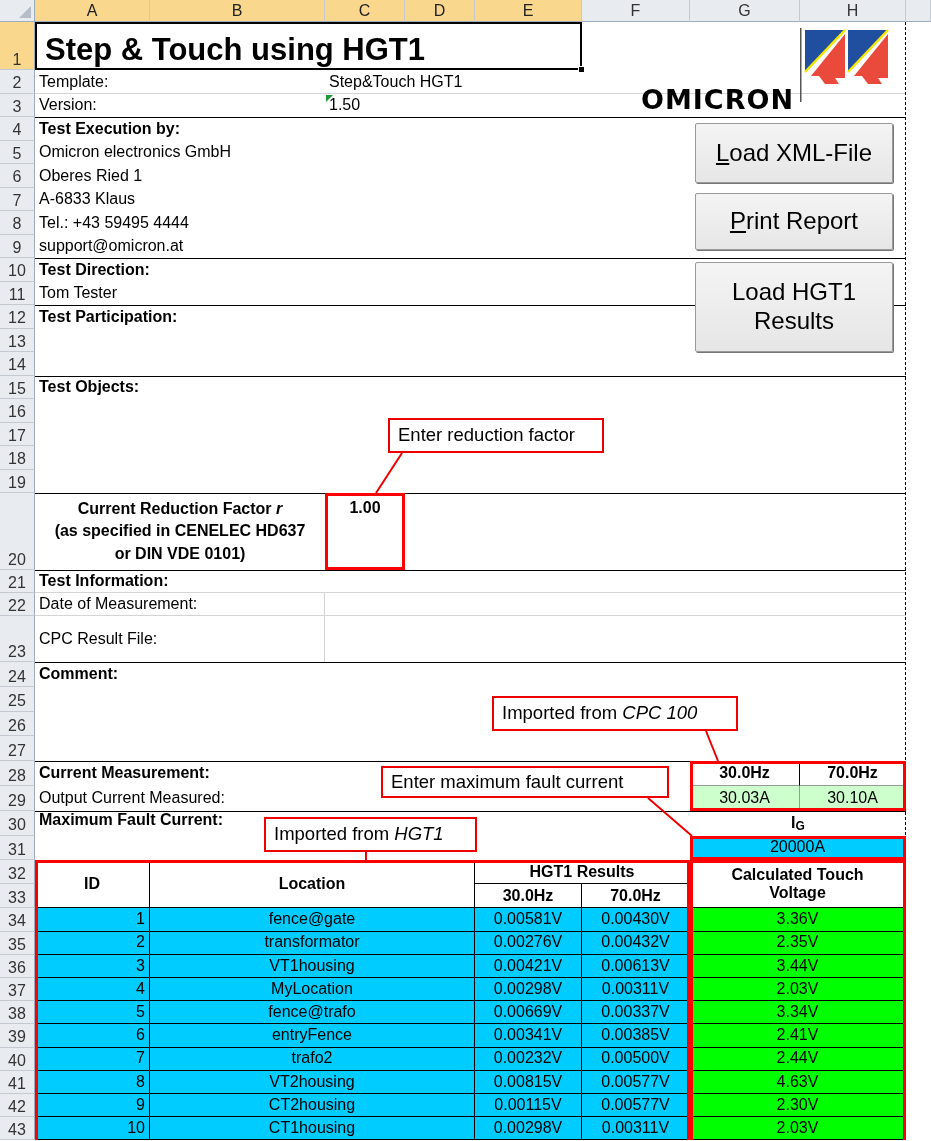  Describe the element at coordinates (17, 989) in the screenshot. I see `row-header: 37` at that location.